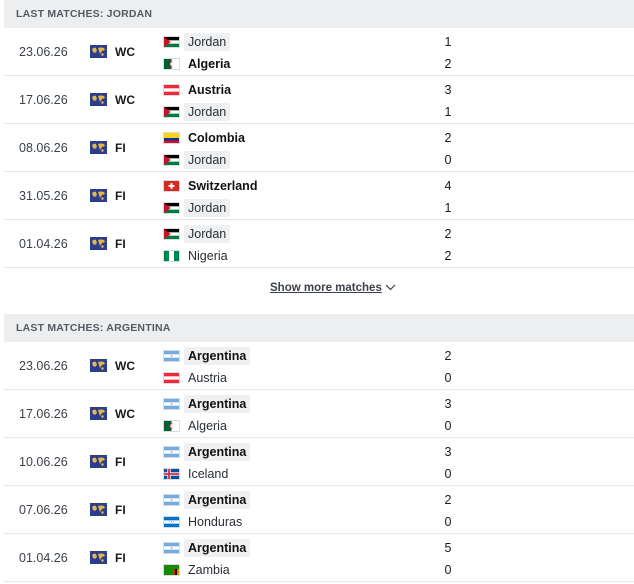  Describe the element at coordinates (319, 366) in the screenshot. I see `match-row: 23.06.26 WC Argentina 2 Austria 0` at that location.